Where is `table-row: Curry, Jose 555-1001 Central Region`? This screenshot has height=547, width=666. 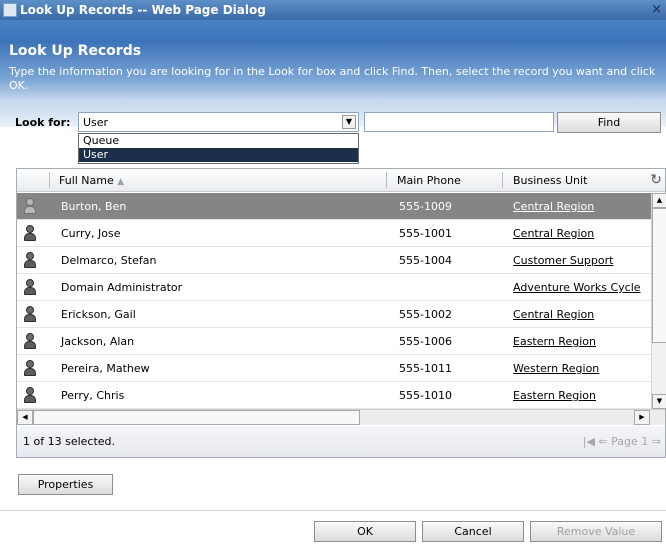
table-row: Curry, Jose 555-1001 Central Region is located at coordinates (334, 233).